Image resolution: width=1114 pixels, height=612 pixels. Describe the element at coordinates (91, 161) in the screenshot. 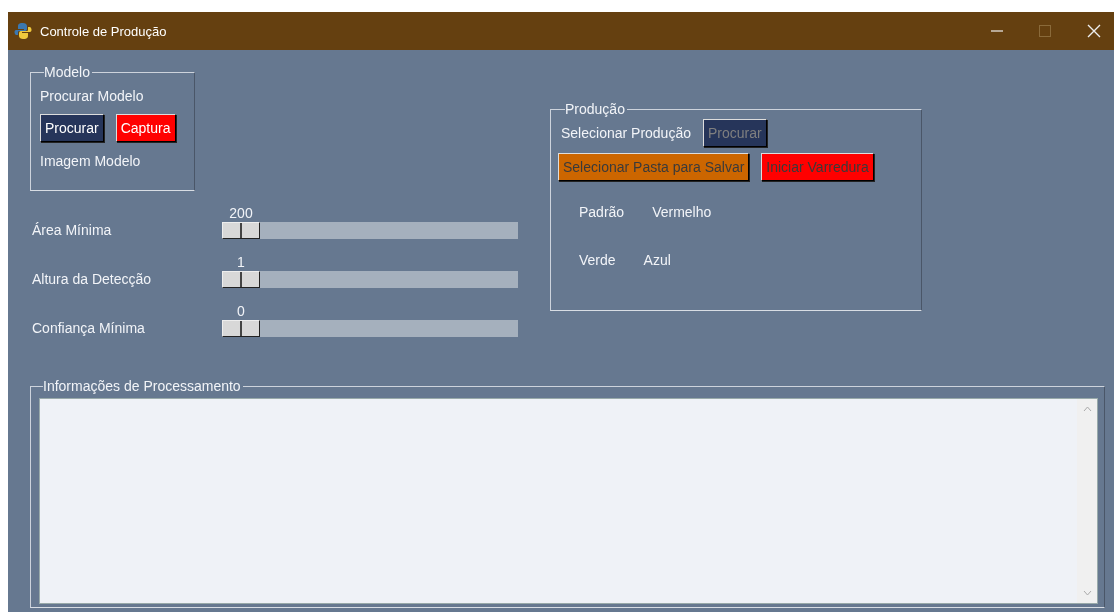

I see `model-image-label: Imagem Modelo` at that location.